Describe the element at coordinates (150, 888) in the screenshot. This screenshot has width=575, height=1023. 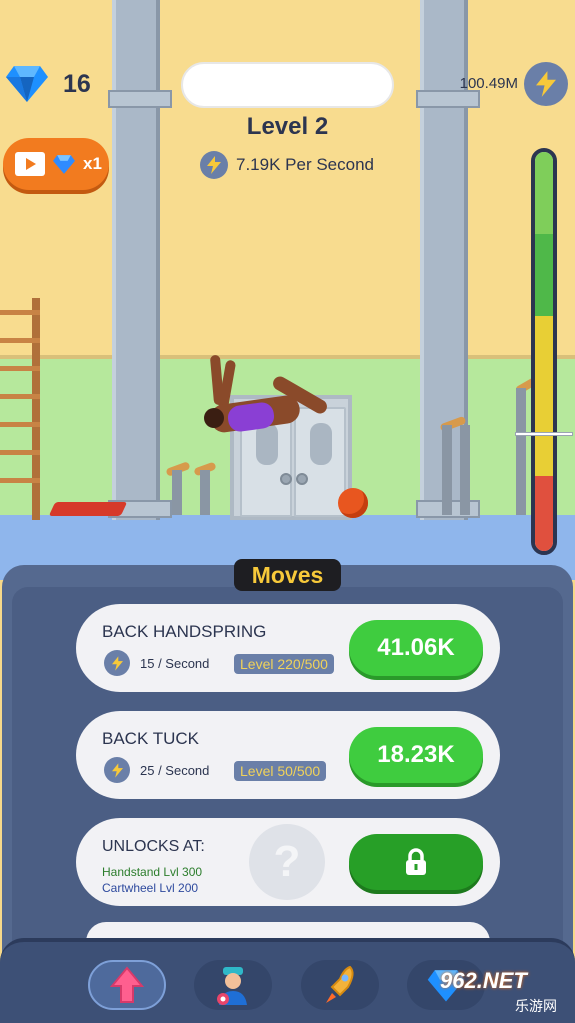
I see `unlock-requirement: Cartwheel Lvl 200` at that location.